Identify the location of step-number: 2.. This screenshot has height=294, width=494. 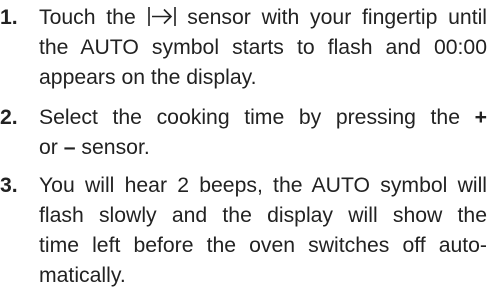
(9, 117).